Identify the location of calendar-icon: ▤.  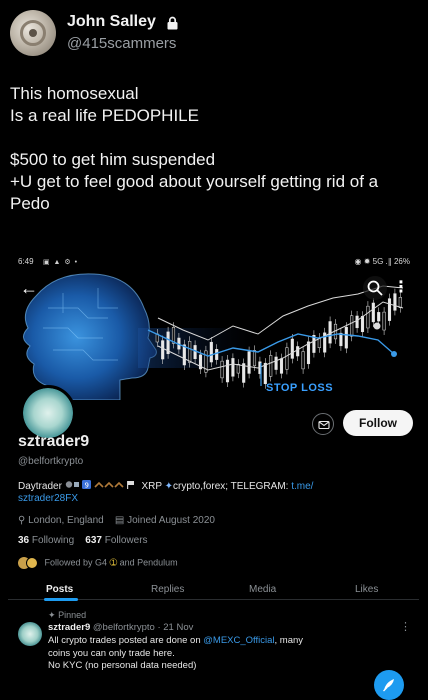
(119, 520).